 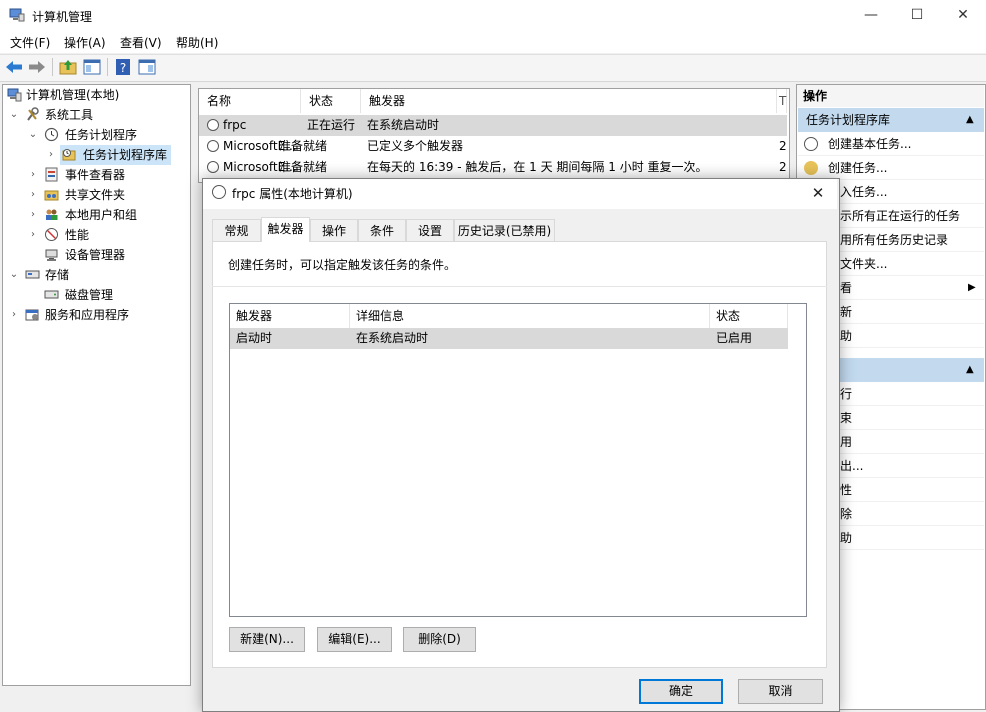 What do you see at coordinates (51, 255) in the screenshot?
I see `device-manager-icon` at bounding box center [51, 255].